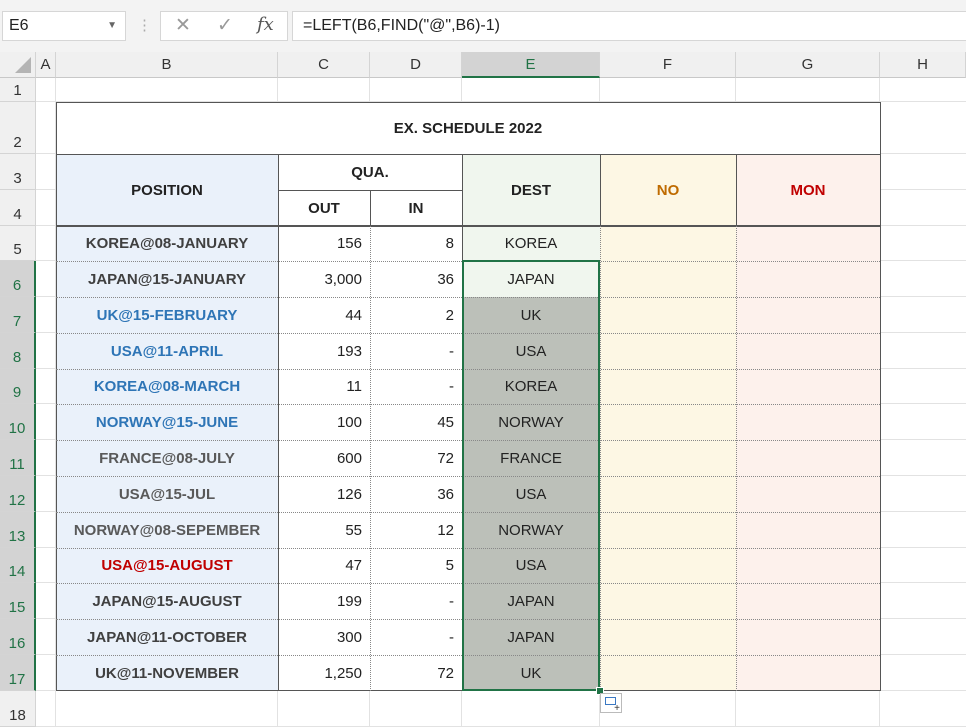 The height and width of the screenshot is (727, 966). Describe the element at coordinates (167, 565) in the screenshot. I see `position-cell: USA@15-AUGUST` at that location.